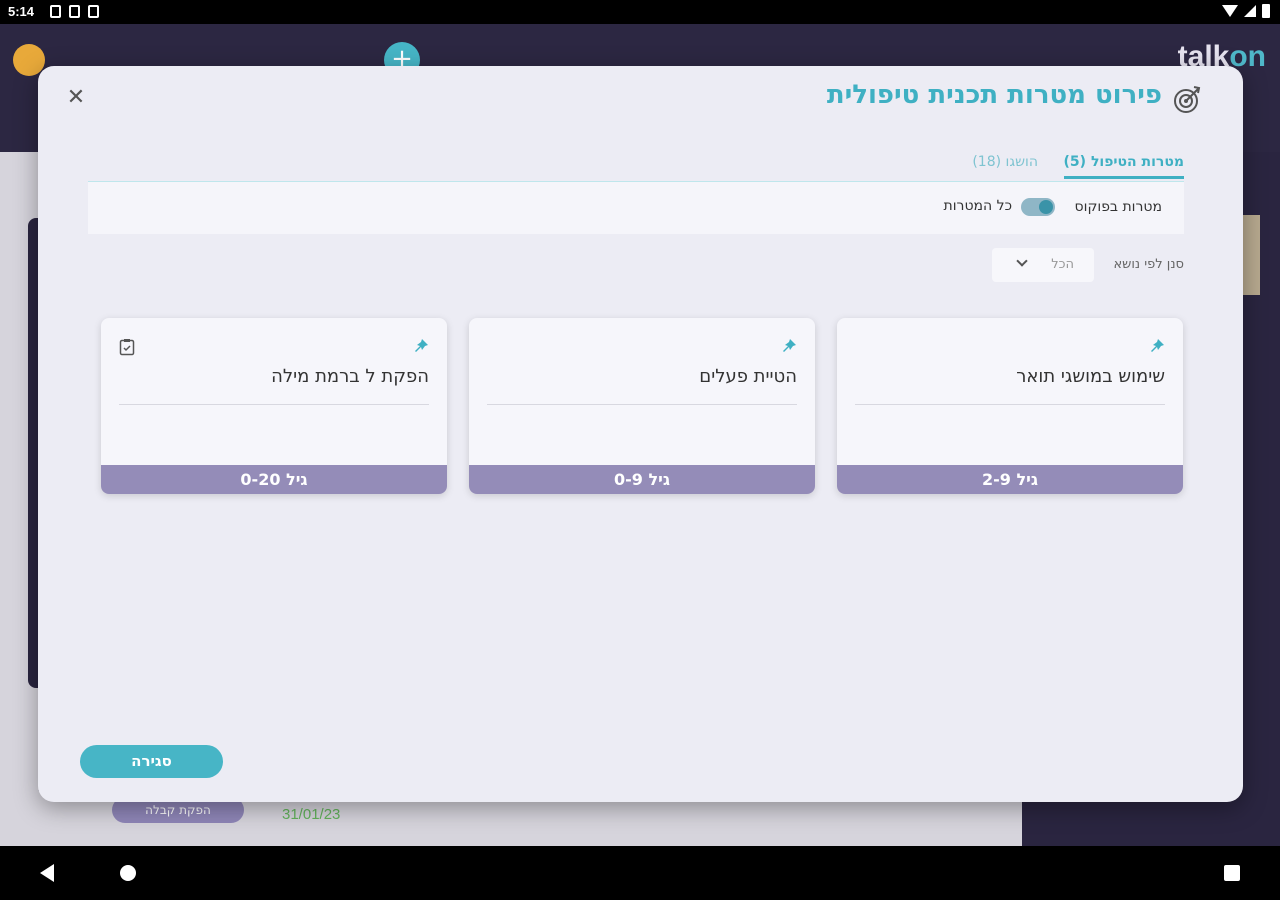  I want to click on home-icon, so click(128, 873).